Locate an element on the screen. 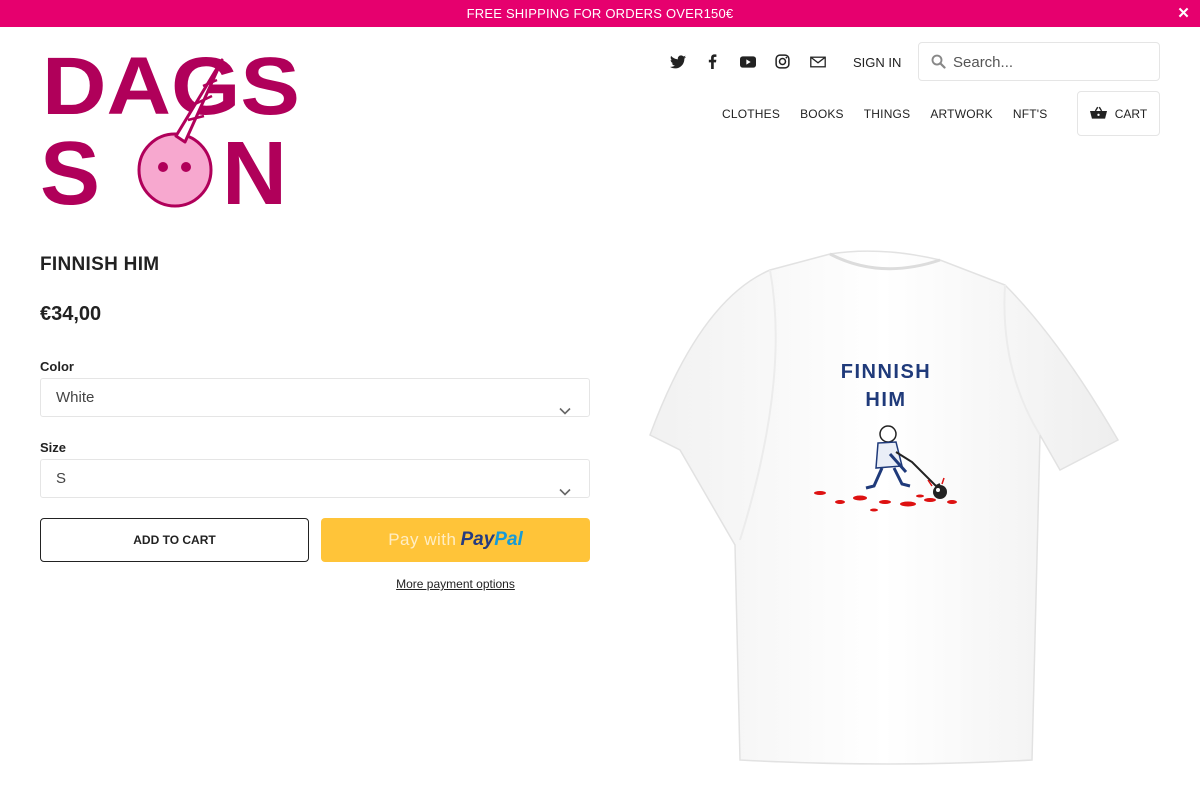 The height and width of the screenshot is (800, 1200). logo: DAGS S N is located at coordinates (172, 125).